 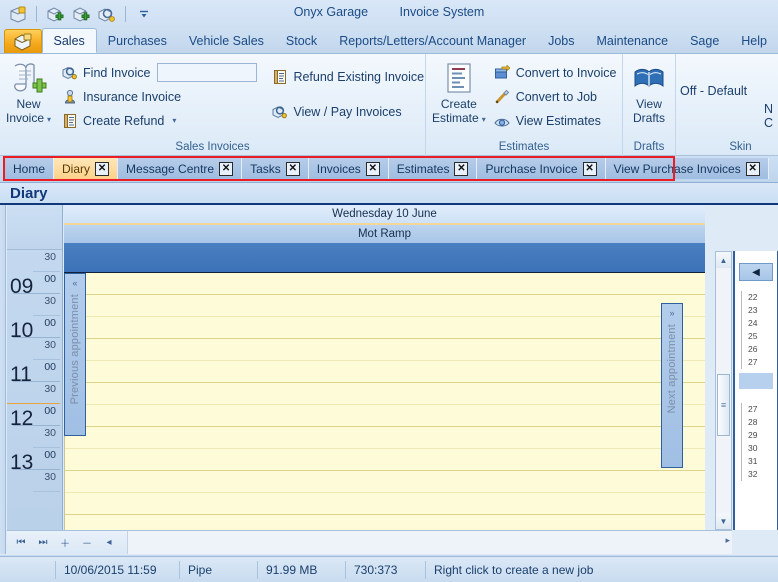 I want to click on view-pay-invoices-button: View / Pay Invoices, so click(x=347, y=111).